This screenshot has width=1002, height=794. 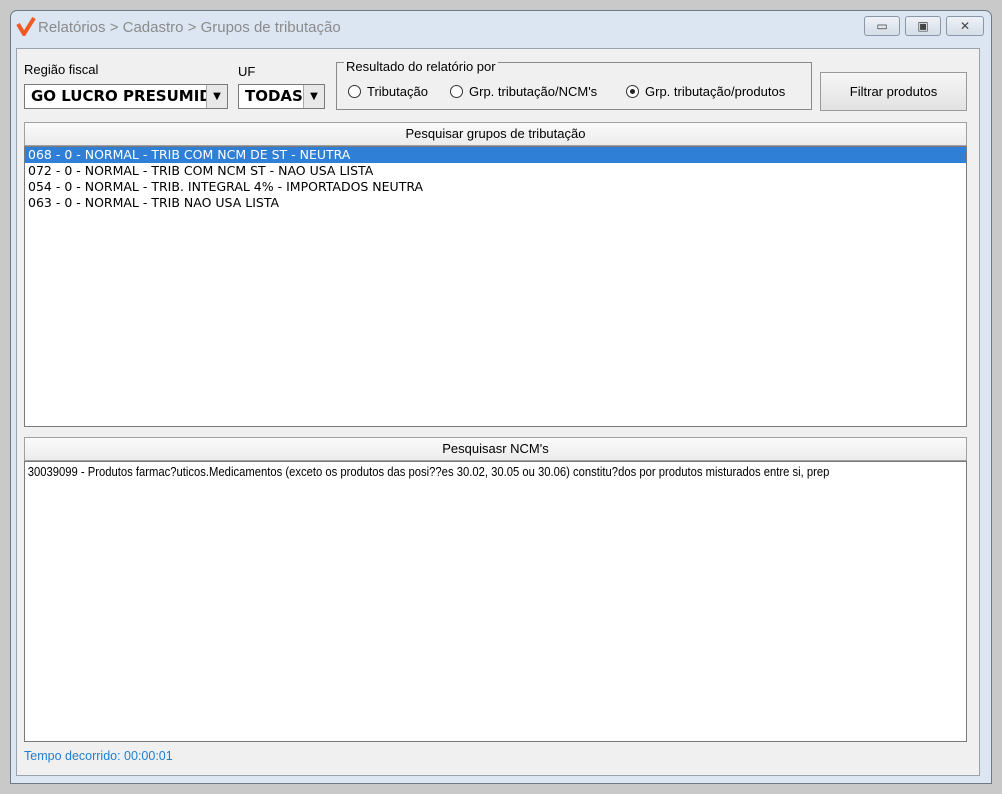 What do you see at coordinates (26, 26) in the screenshot?
I see `app-logo-icon` at bounding box center [26, 26].